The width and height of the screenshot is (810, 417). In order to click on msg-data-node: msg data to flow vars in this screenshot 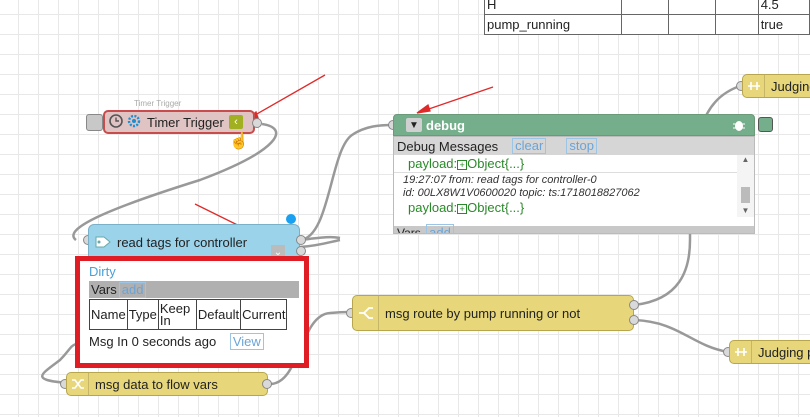, I will do `click(167, 384)`.